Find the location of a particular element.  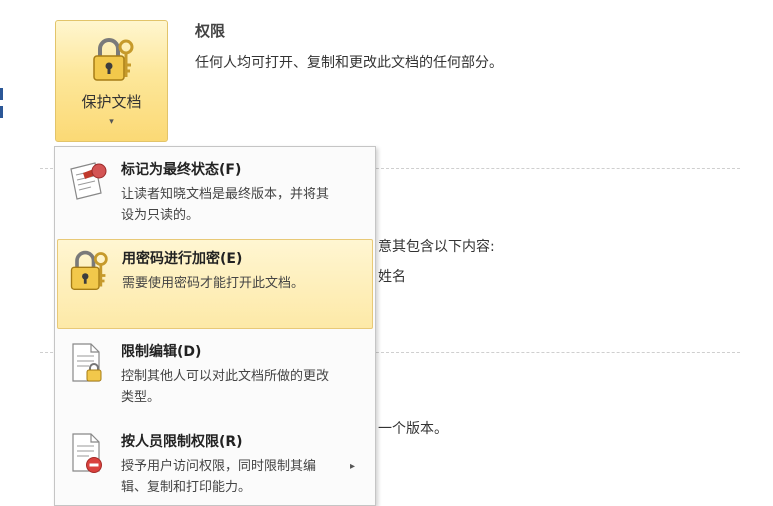

menu-item-title: 用密码进行加密(E) is located at coordinates (182, 259).